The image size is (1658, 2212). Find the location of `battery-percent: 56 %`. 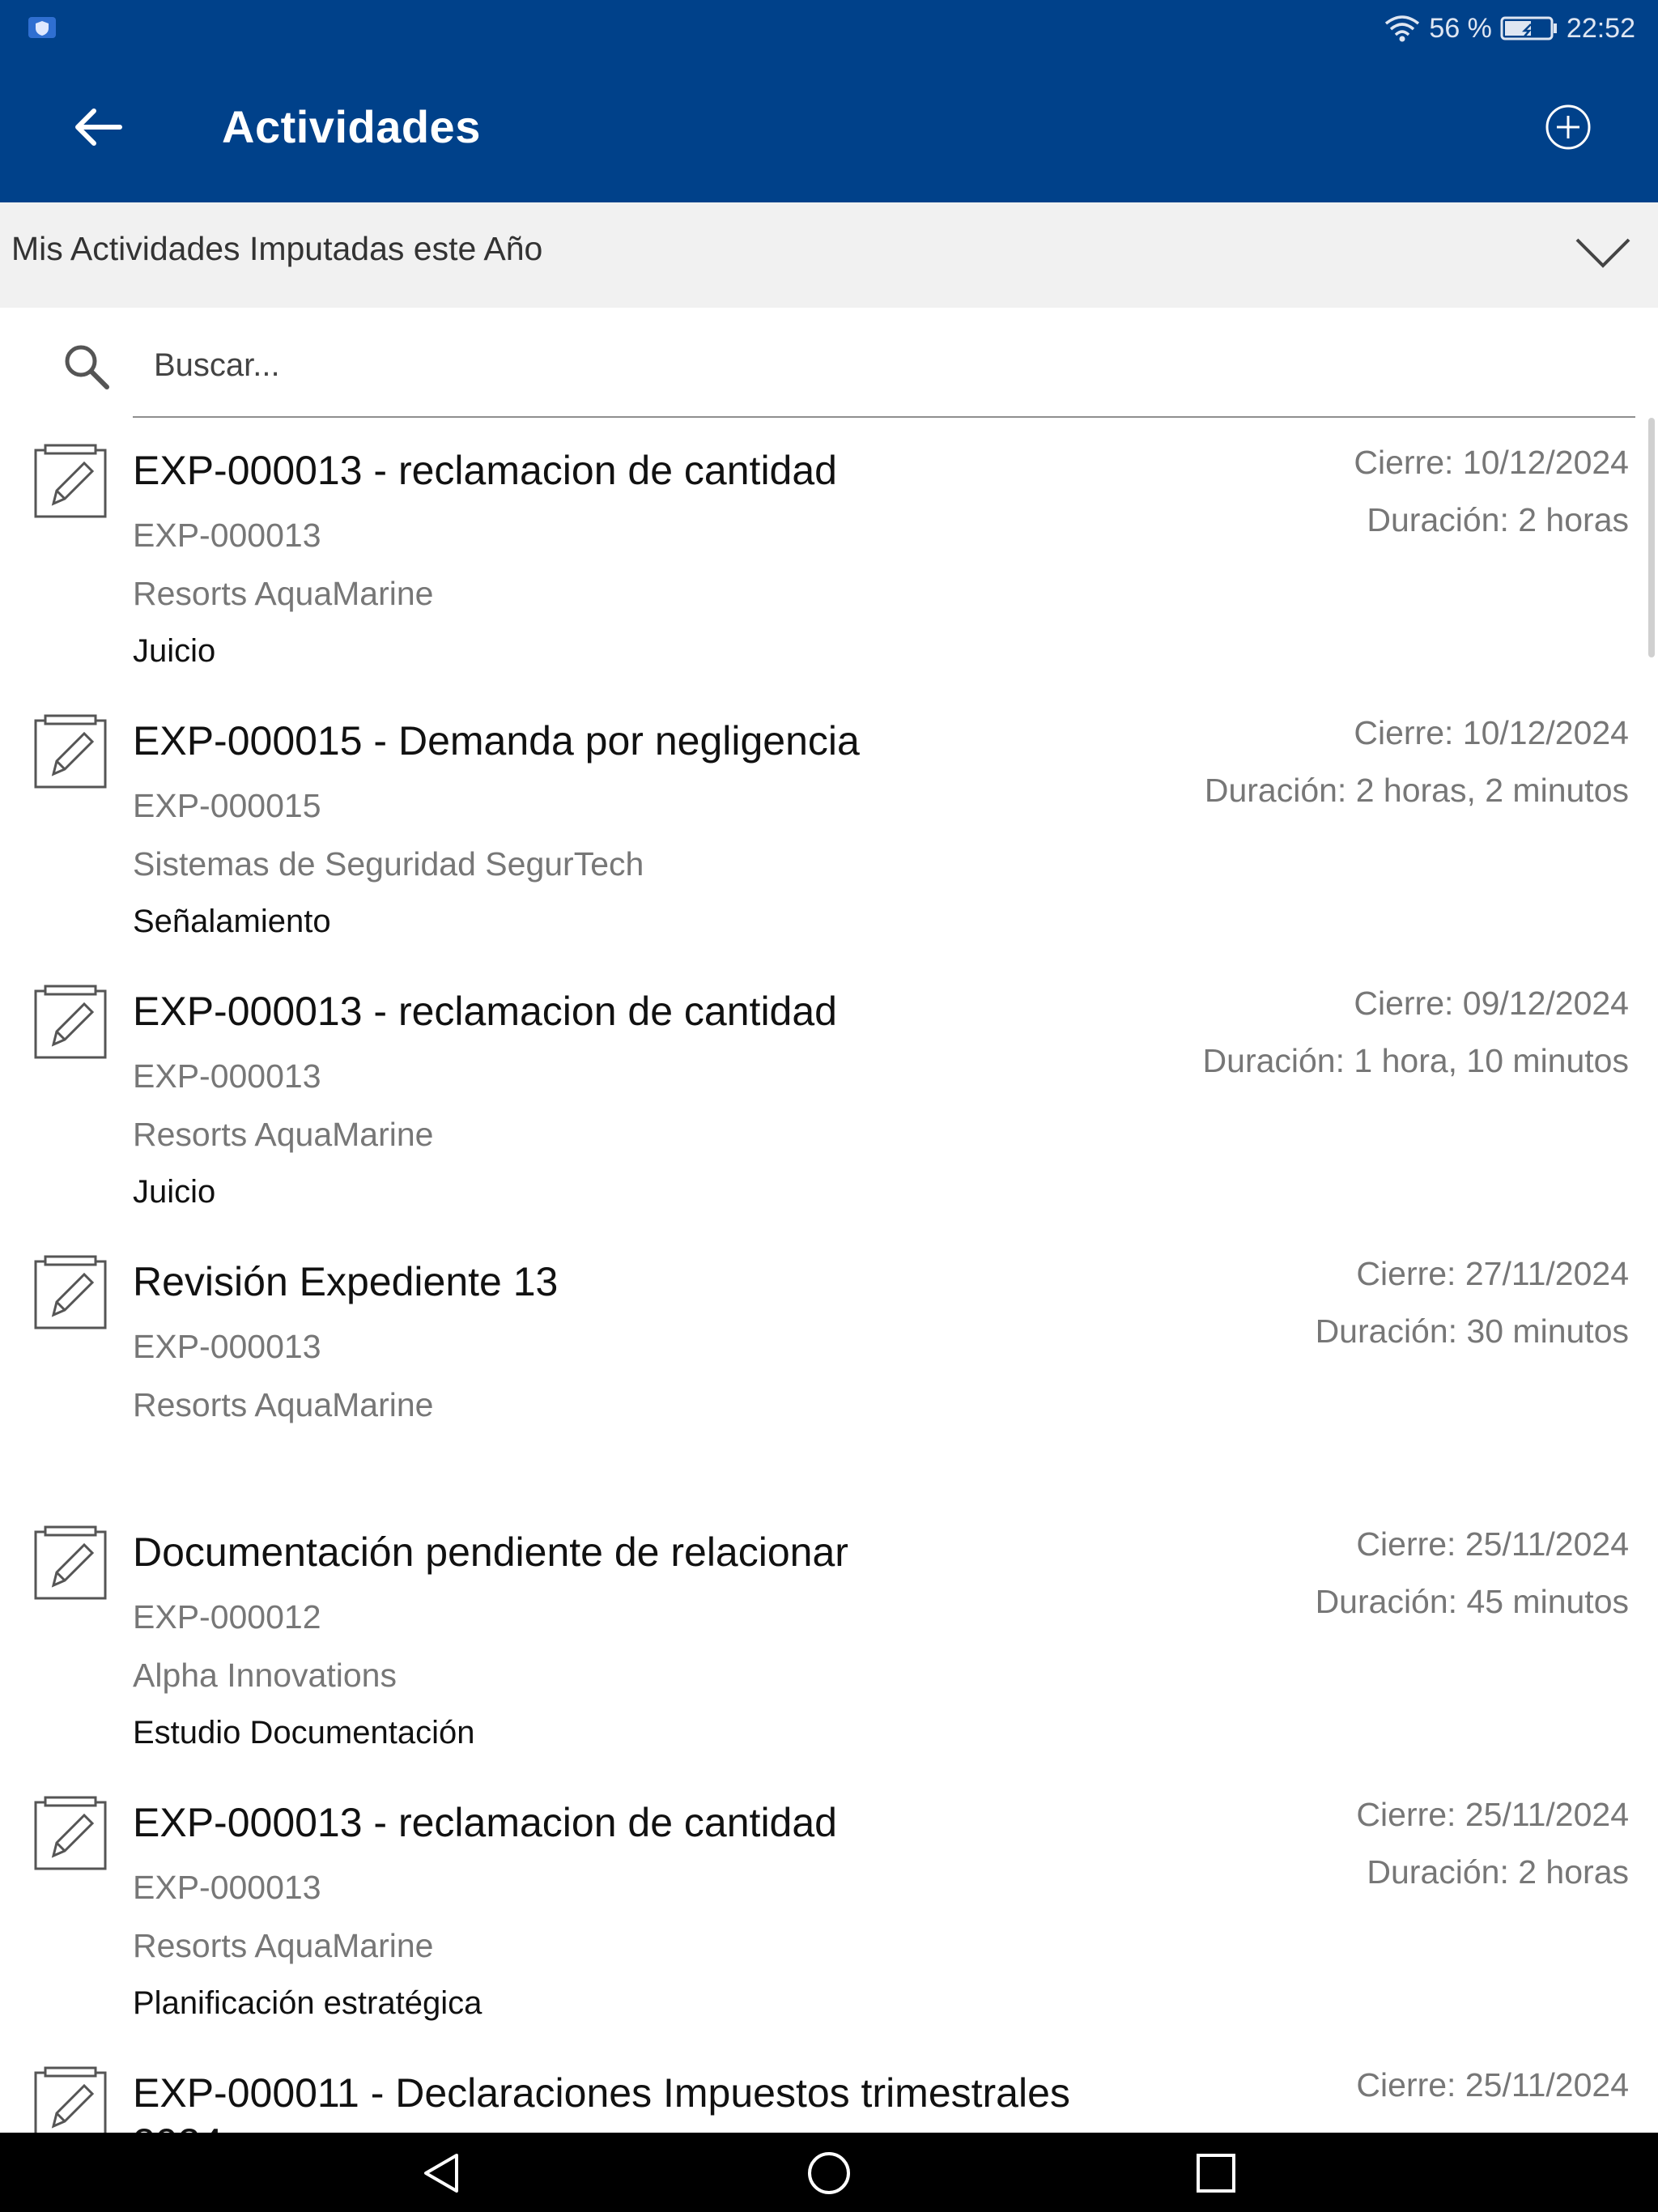

battery-percent: 56 % is located at coordinates (1460, 28).